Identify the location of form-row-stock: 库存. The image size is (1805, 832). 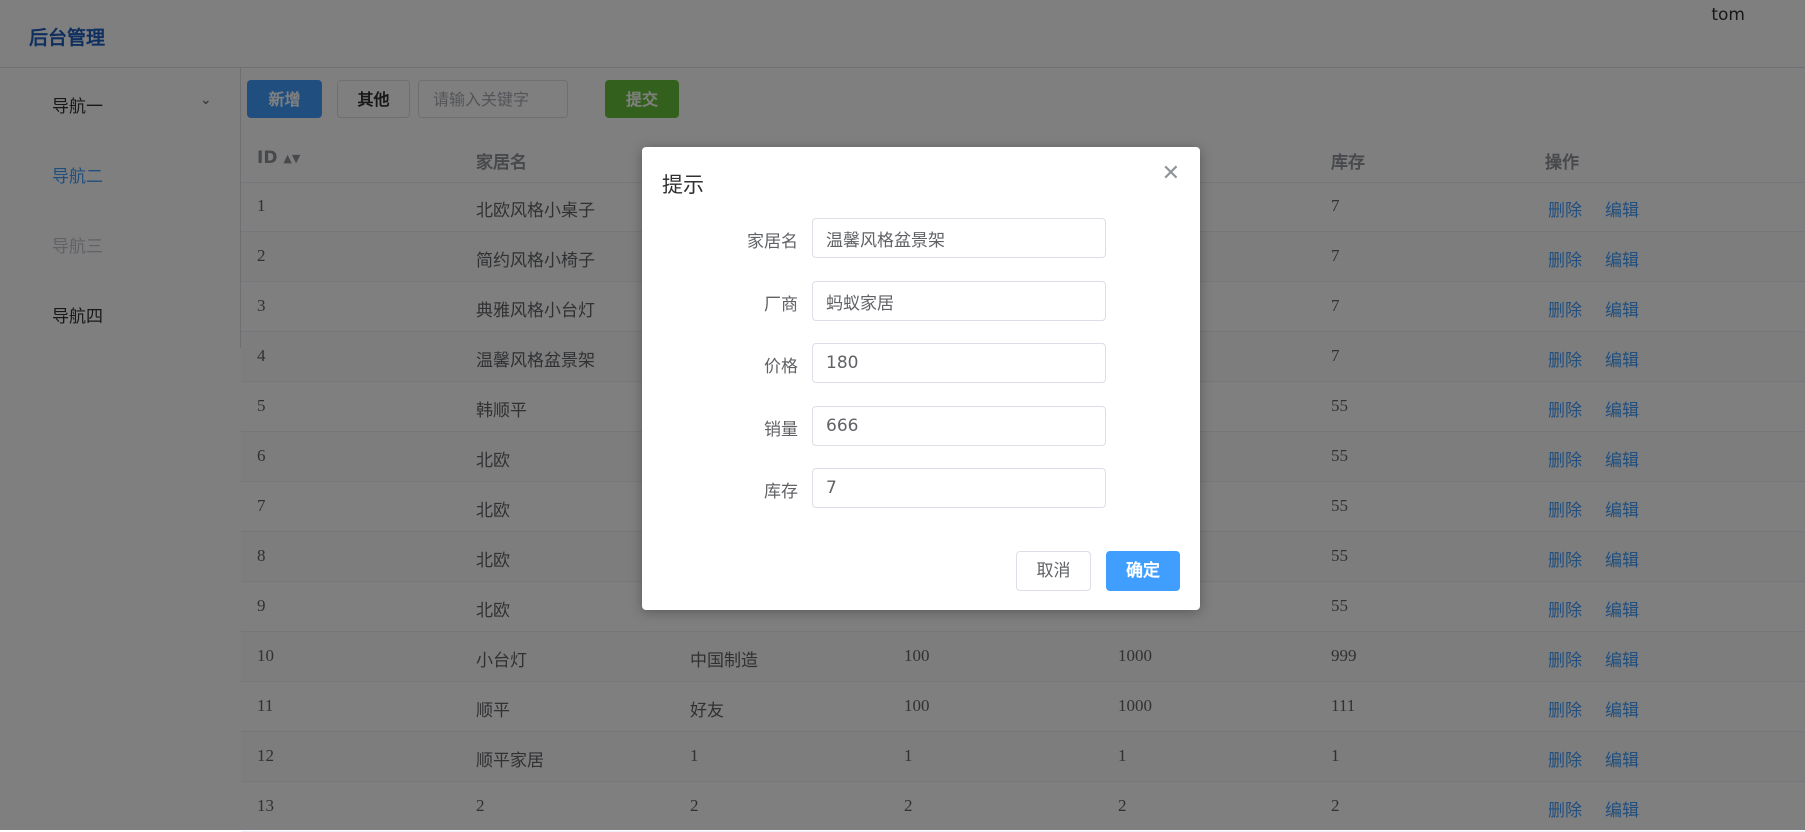
(921, 489).